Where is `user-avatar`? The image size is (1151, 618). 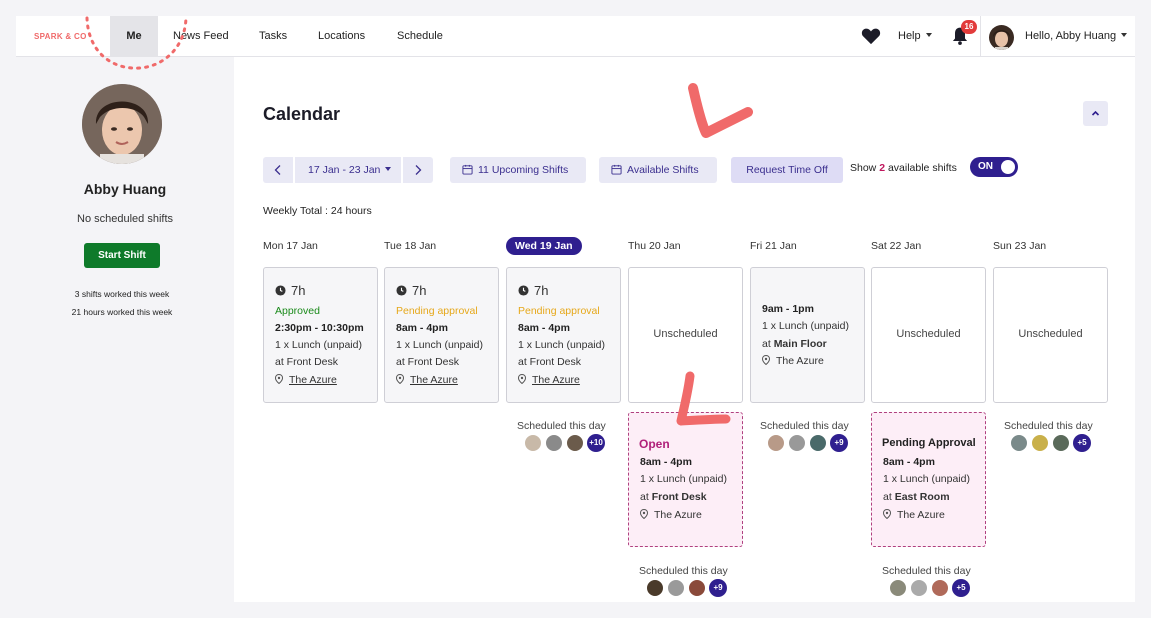
user-avatar is located at coordinates (1001, 37).